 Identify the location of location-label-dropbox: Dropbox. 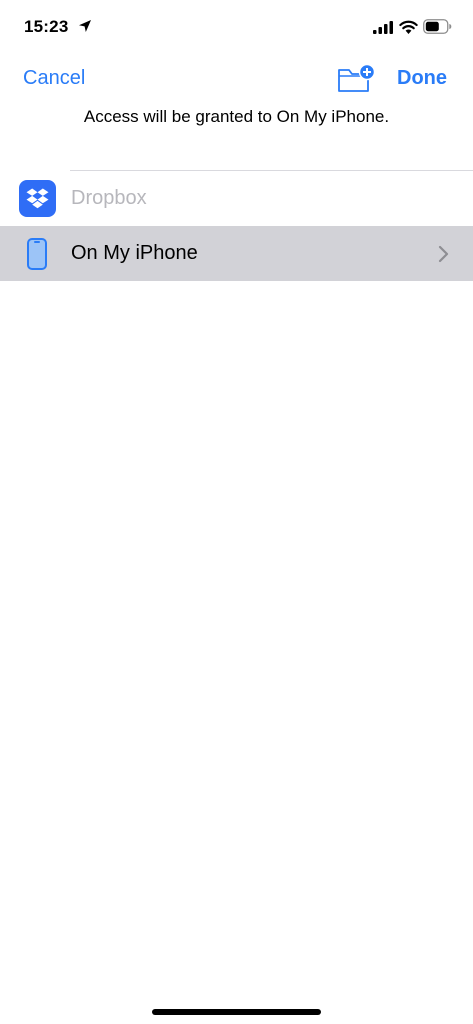
(109, 198).